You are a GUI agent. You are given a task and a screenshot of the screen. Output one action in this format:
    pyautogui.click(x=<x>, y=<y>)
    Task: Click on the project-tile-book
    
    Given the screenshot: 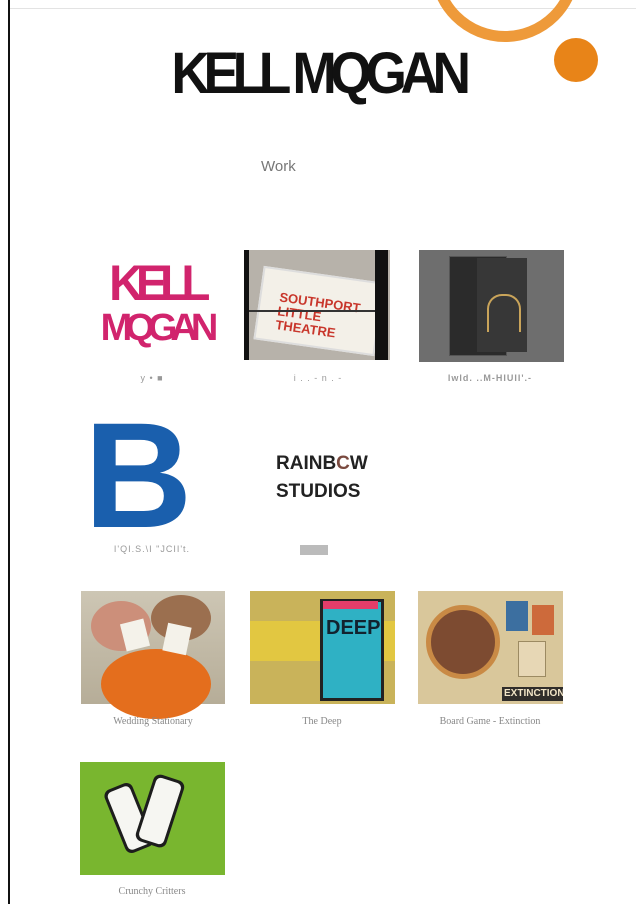 What is the action you would take?
    pyautogui.click(x=491, y=306)
    